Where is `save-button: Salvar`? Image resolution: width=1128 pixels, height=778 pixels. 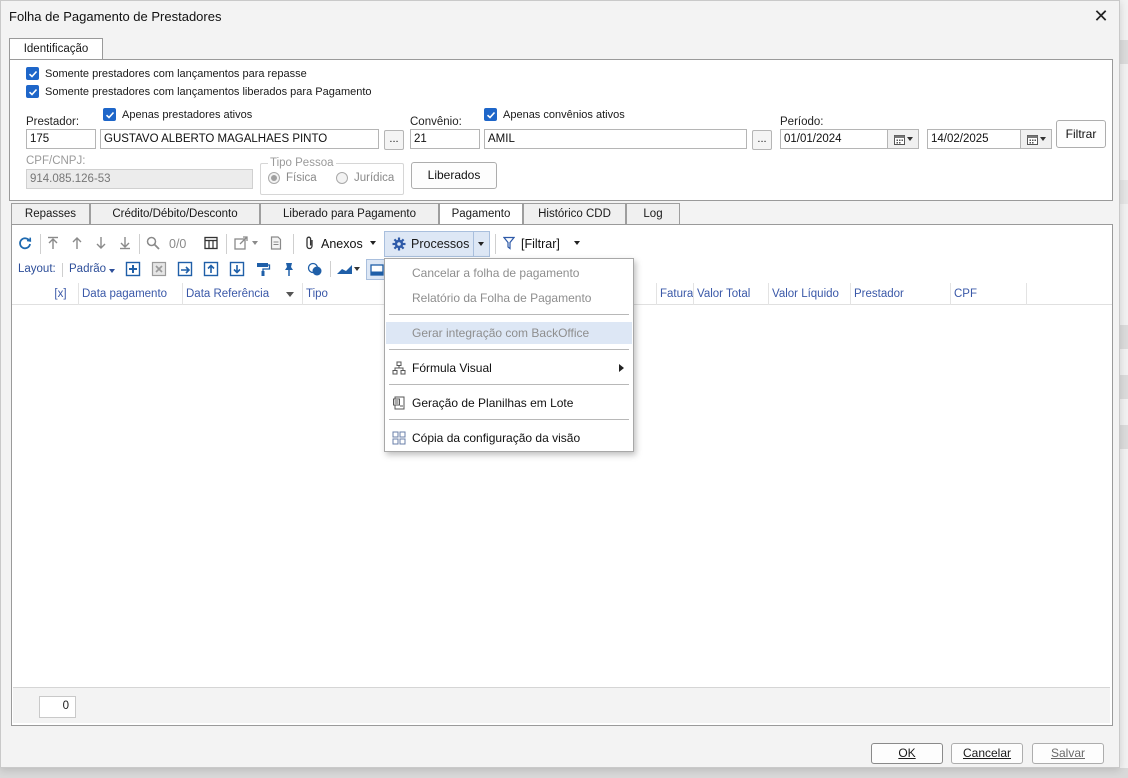
save-button: Salvar is located at coordinates (1068, 753).